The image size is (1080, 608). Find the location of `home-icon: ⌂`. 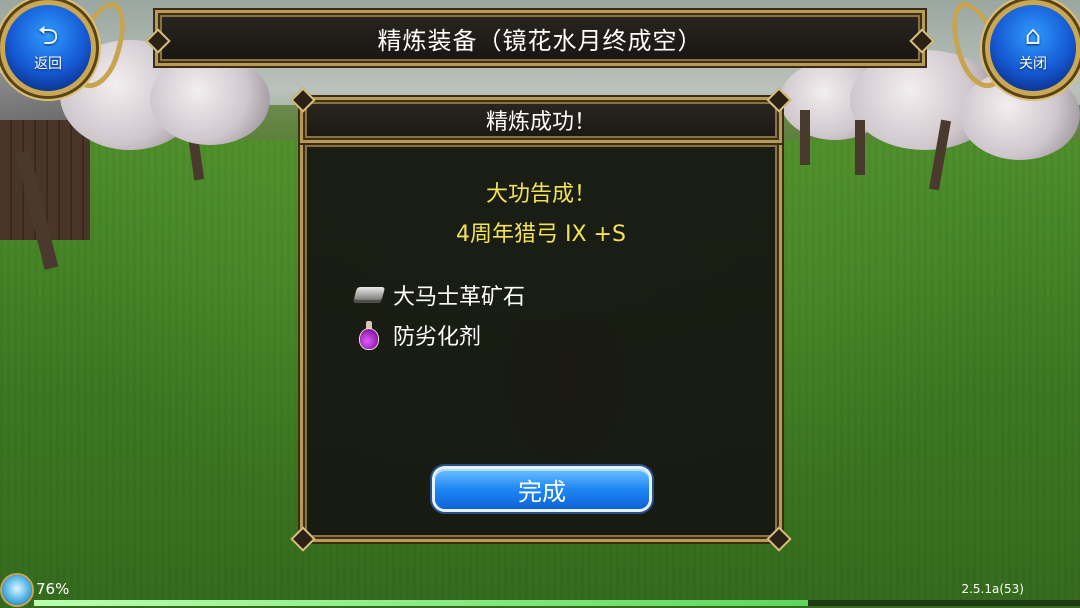

home-icon: ⌂ is located at coordinates (1033, 36).